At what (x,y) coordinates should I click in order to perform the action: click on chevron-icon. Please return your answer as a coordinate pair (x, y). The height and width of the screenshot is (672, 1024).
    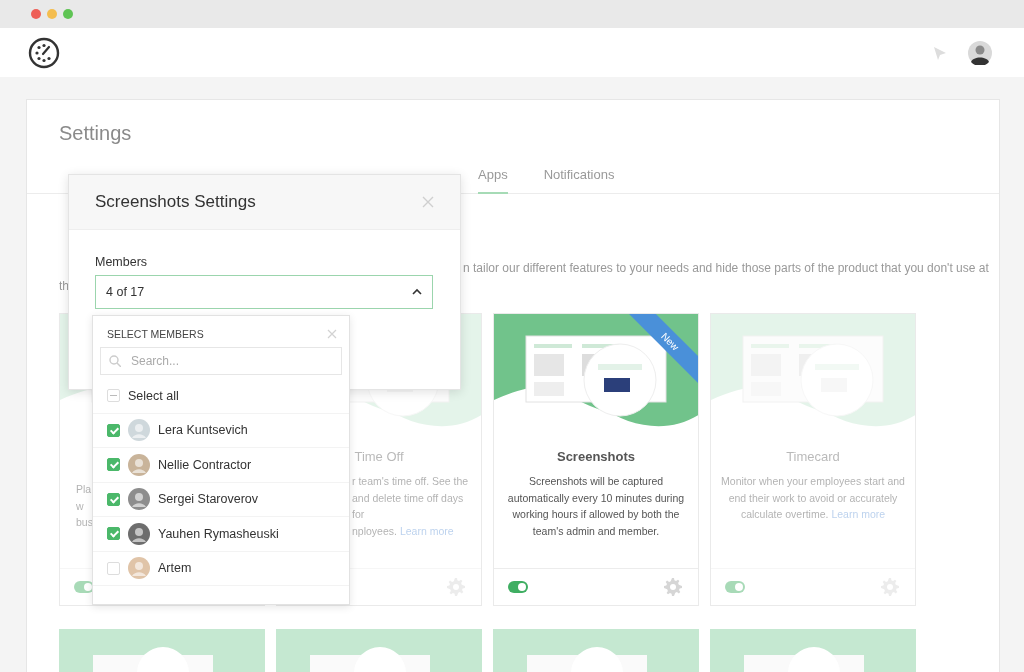
    Looking at the image, I should click on (417, 292).